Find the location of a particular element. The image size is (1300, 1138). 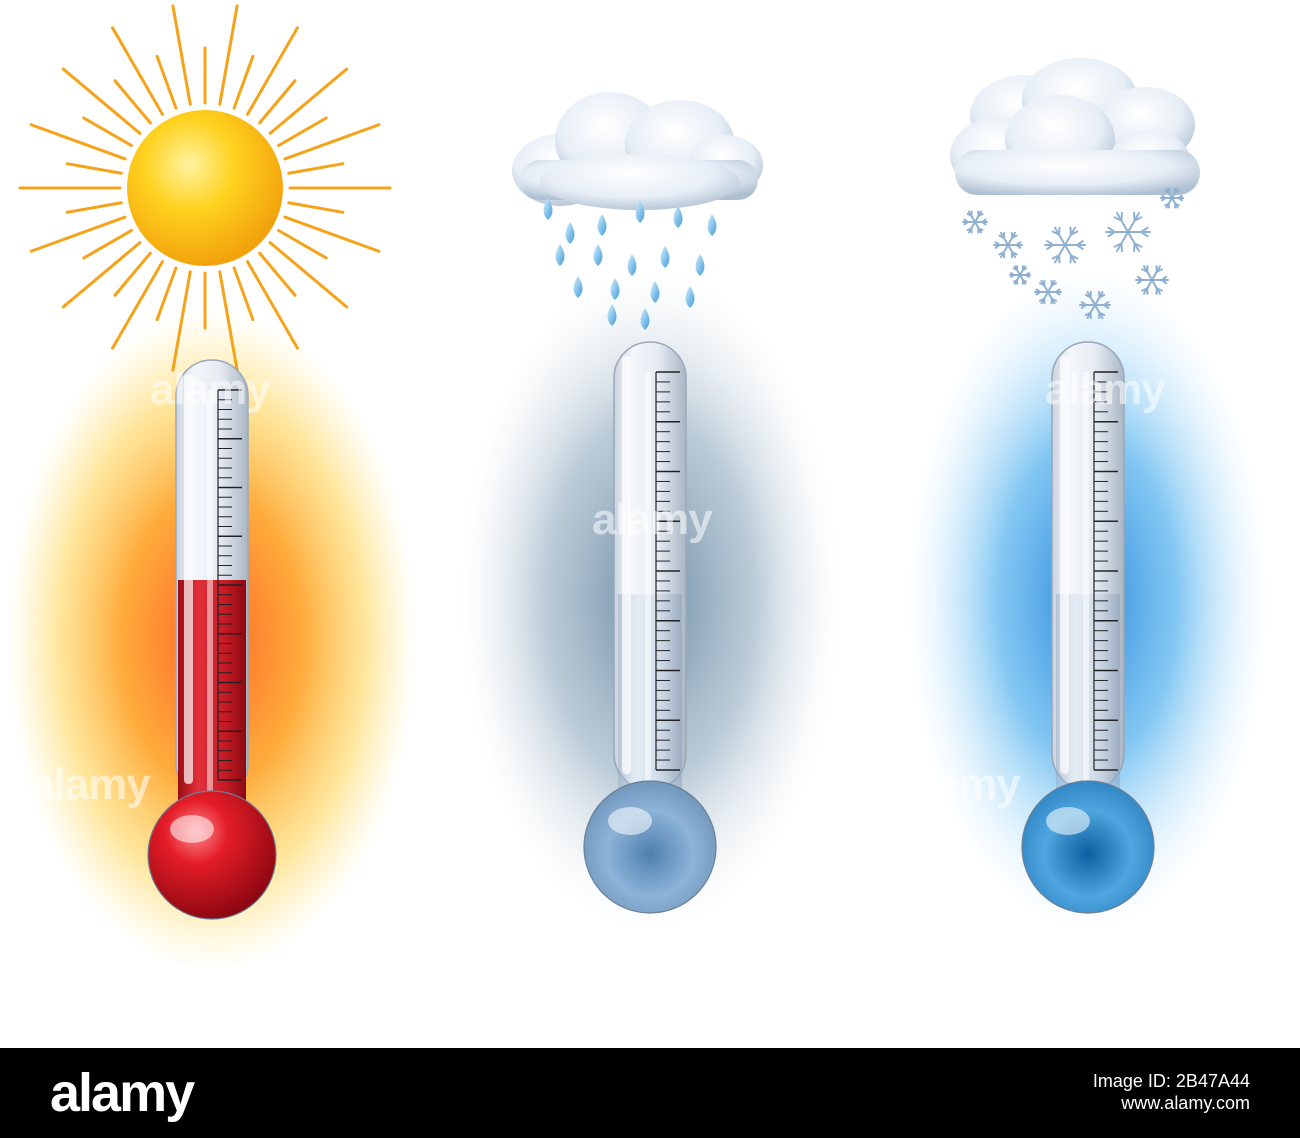

site-url: www.alamy.com is located at coordinates (1185, 1103).